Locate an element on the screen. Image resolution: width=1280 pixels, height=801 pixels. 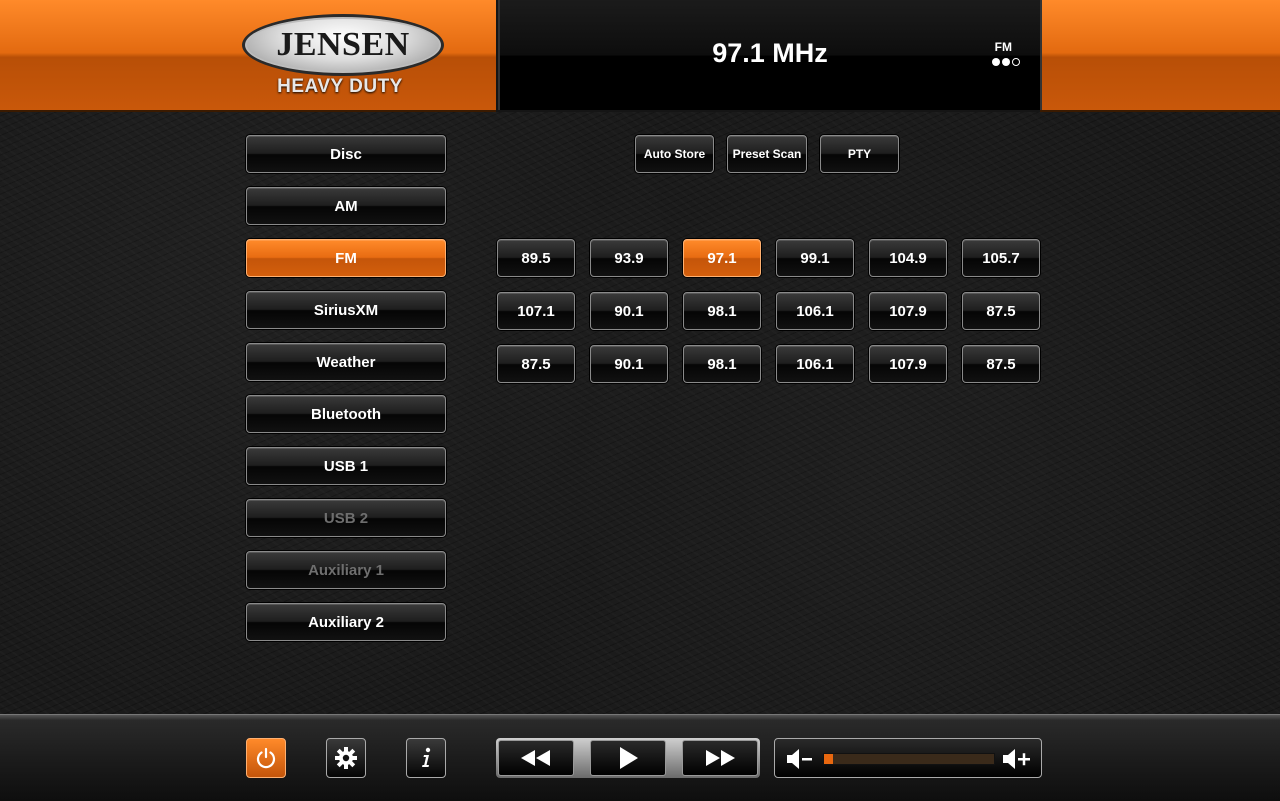
source-button-fm: FM is located at coordinates (346, 258).